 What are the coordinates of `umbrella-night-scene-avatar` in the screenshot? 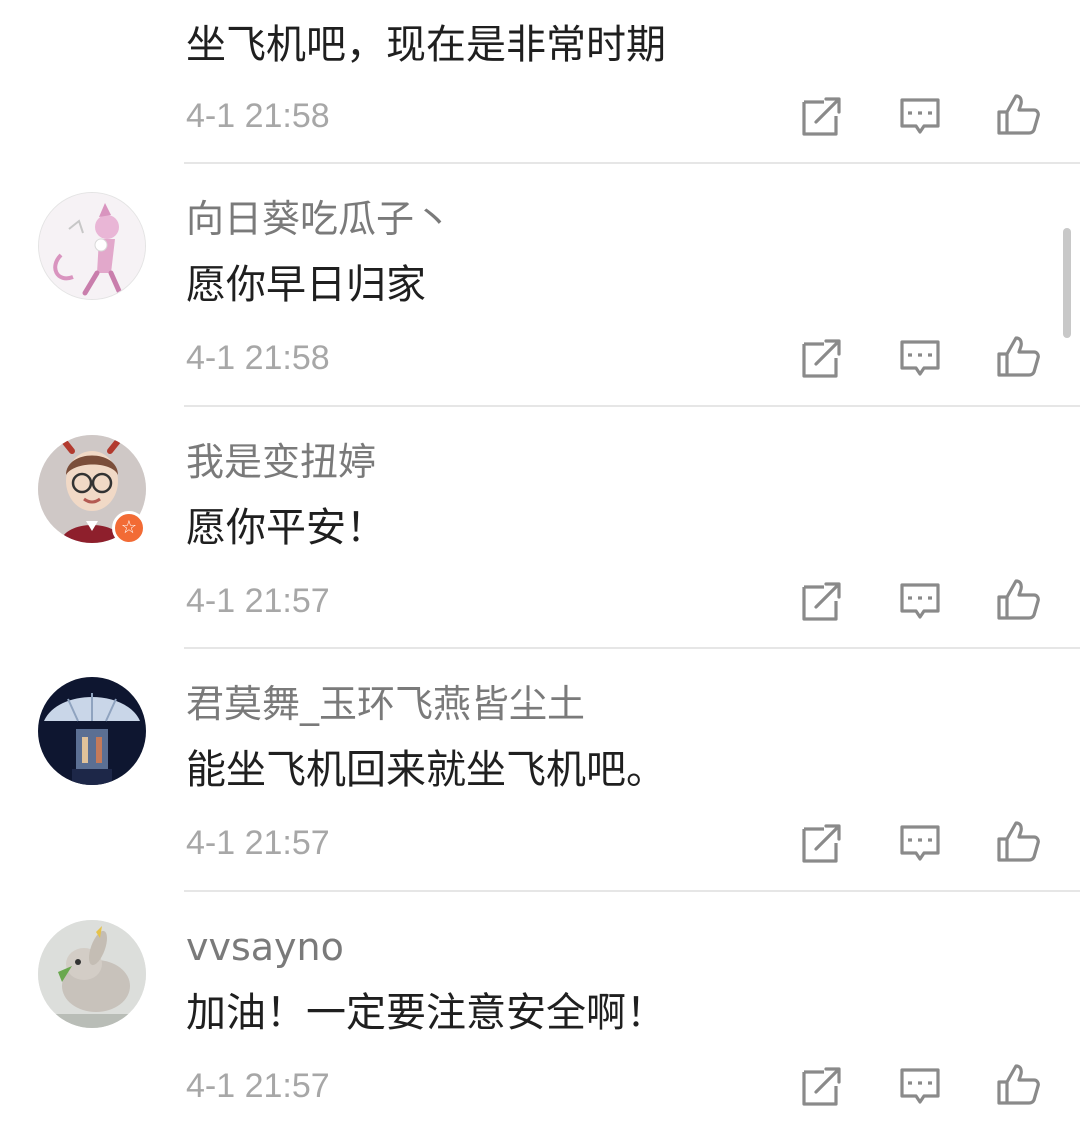 It's located at (92, 731).